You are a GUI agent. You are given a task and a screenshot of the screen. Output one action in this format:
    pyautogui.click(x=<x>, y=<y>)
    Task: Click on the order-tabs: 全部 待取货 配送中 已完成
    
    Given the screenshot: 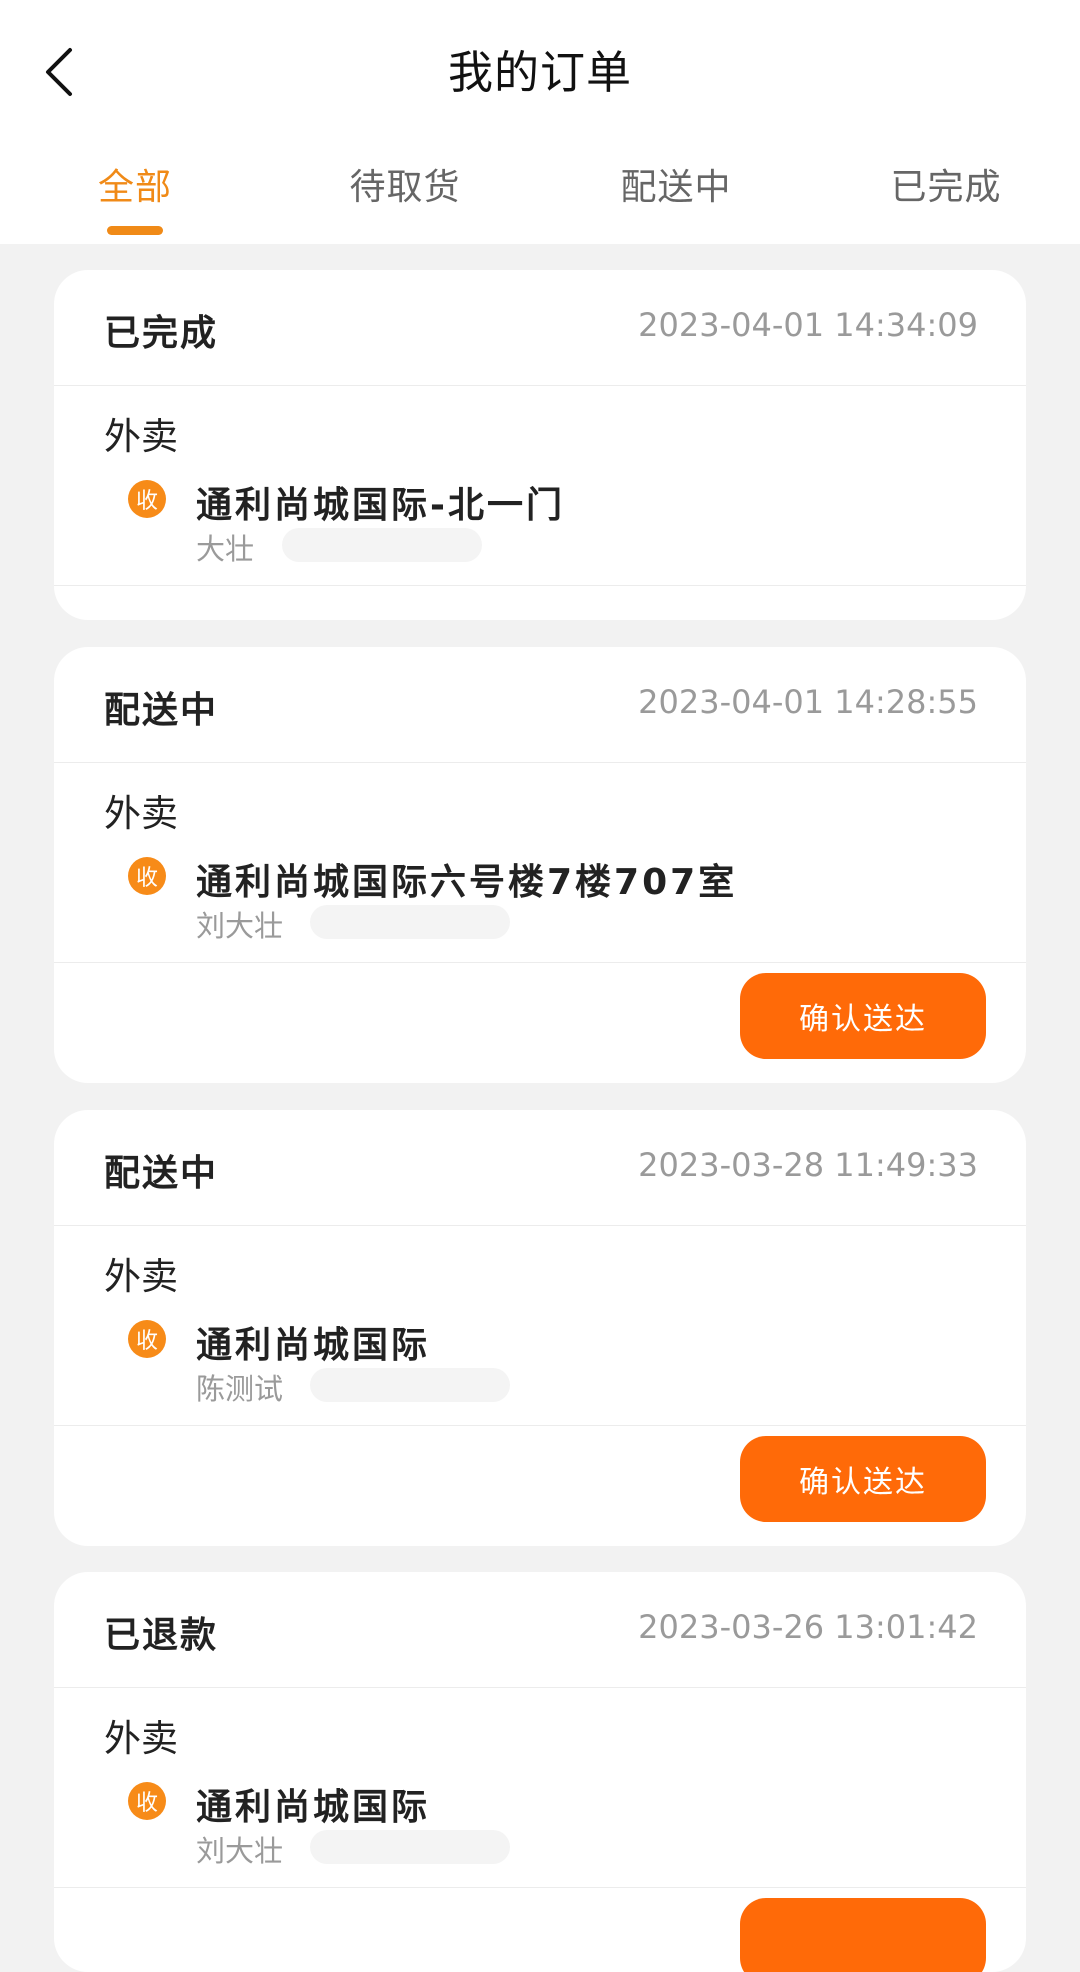 What is the action you would take?
    pyautogui.click(x=540, y=201)
    